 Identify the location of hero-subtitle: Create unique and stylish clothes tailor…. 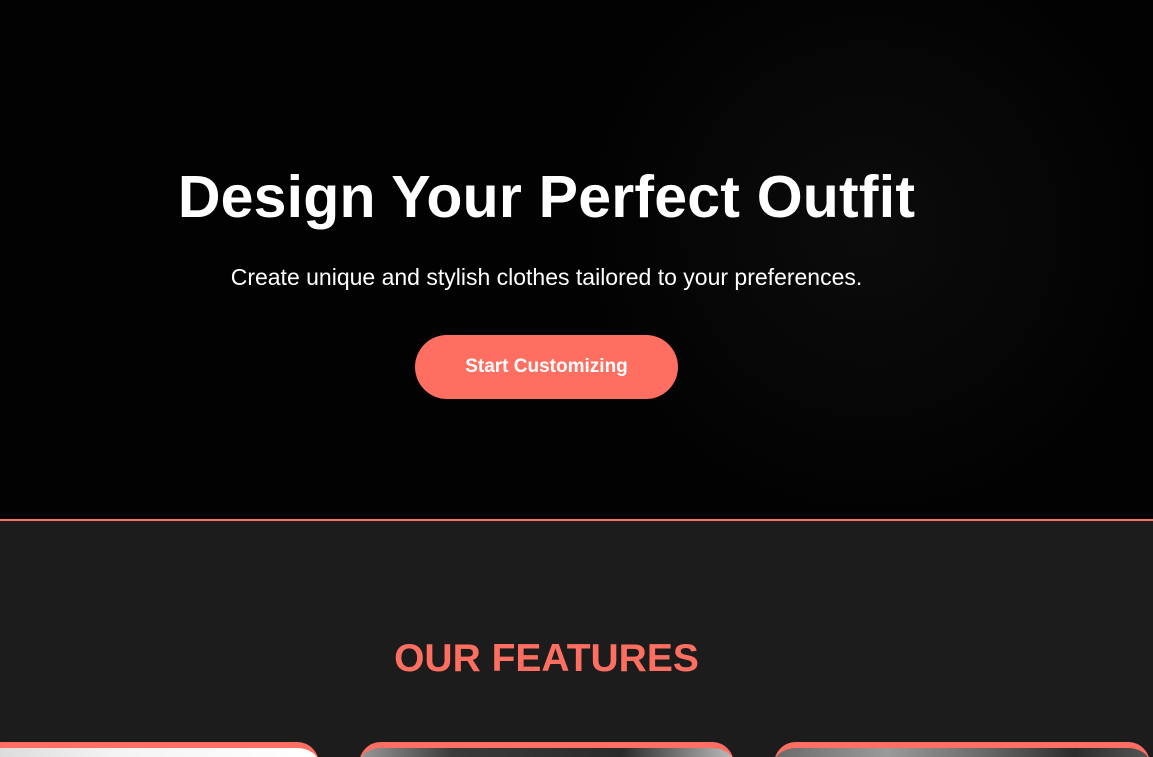
(546, 277).